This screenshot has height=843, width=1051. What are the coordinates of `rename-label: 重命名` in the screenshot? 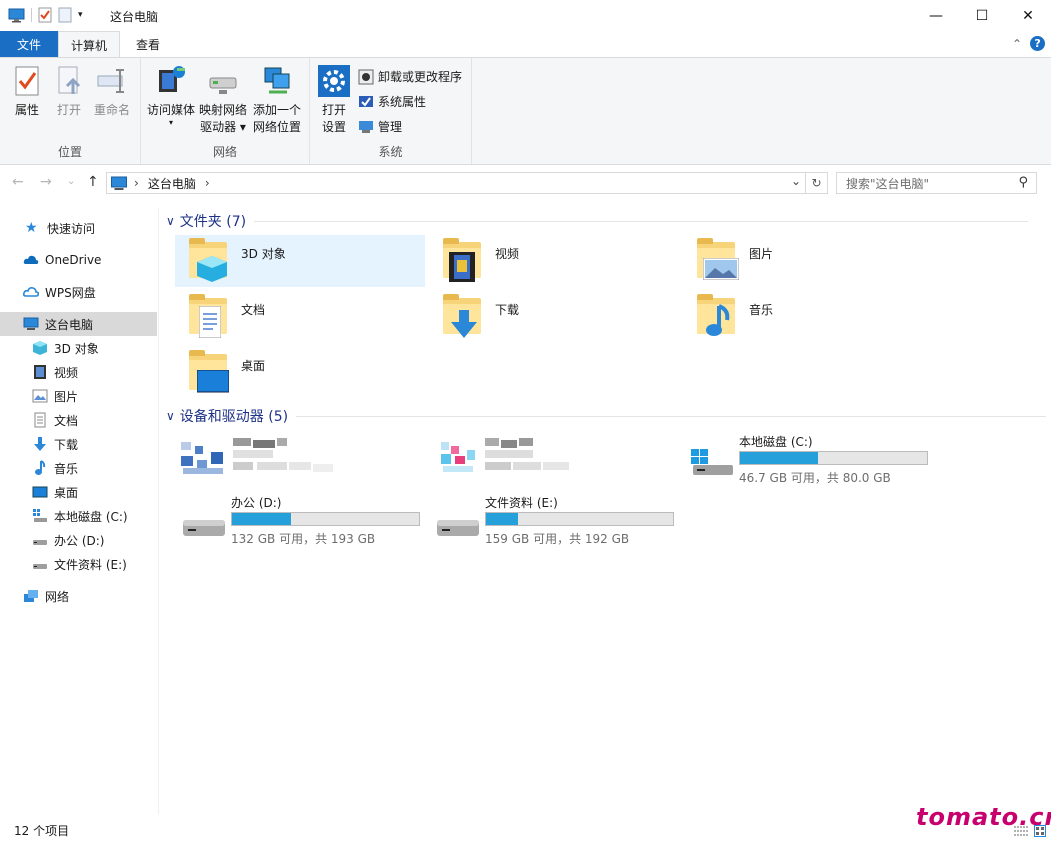 It's located at (111, 110).